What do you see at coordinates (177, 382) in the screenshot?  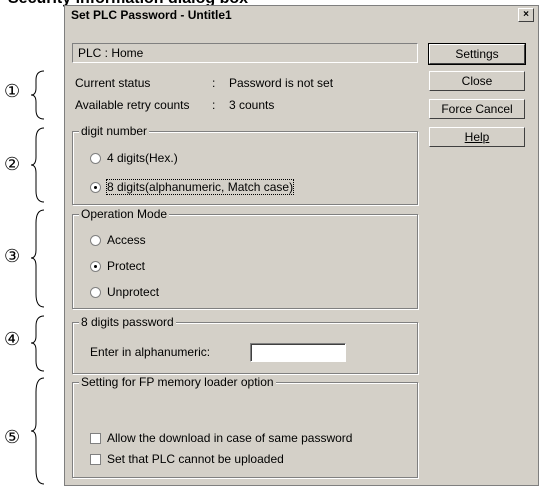 I see `fp-memory-loader-label: Setting for FP memory loader option` at bounding box center [177, 382].